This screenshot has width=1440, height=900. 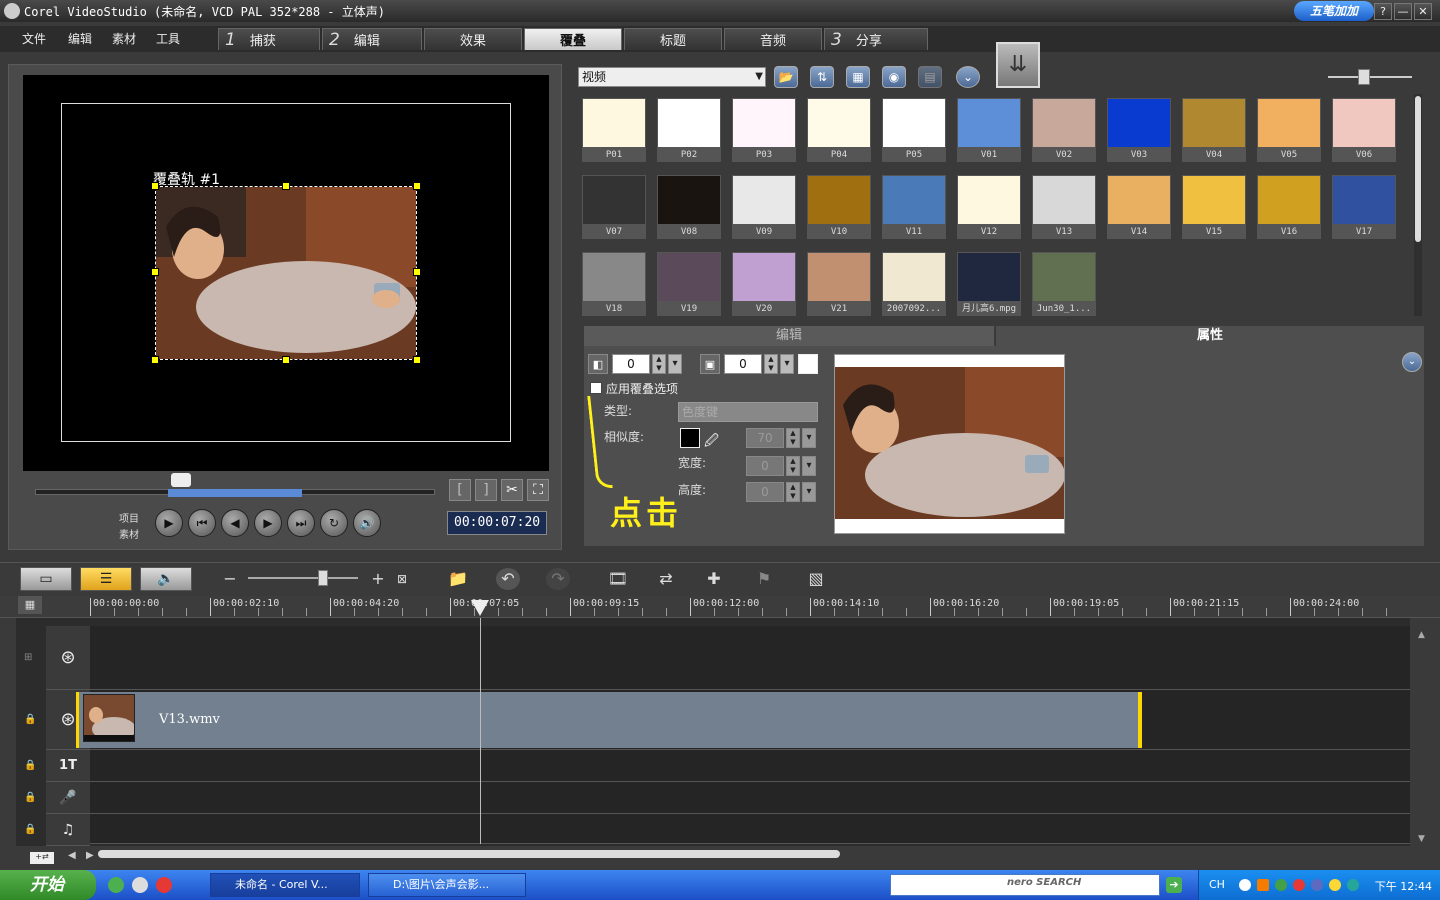 I want to click on tab-edit: 2 编辑, so click(x=372, y=39).